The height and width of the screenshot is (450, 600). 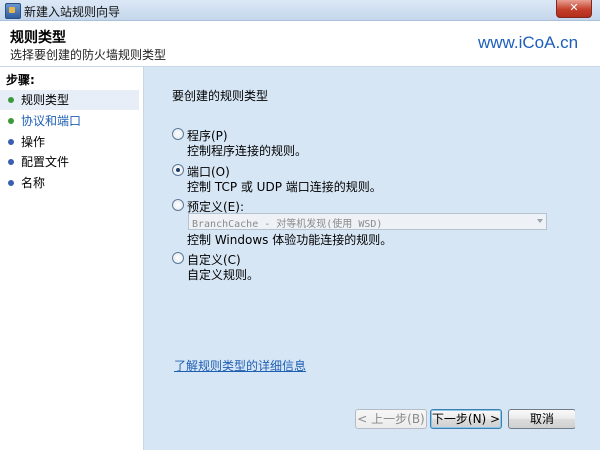 I want to click on site-watermark: www.iCoA.cn, so click(x=528, y=42).